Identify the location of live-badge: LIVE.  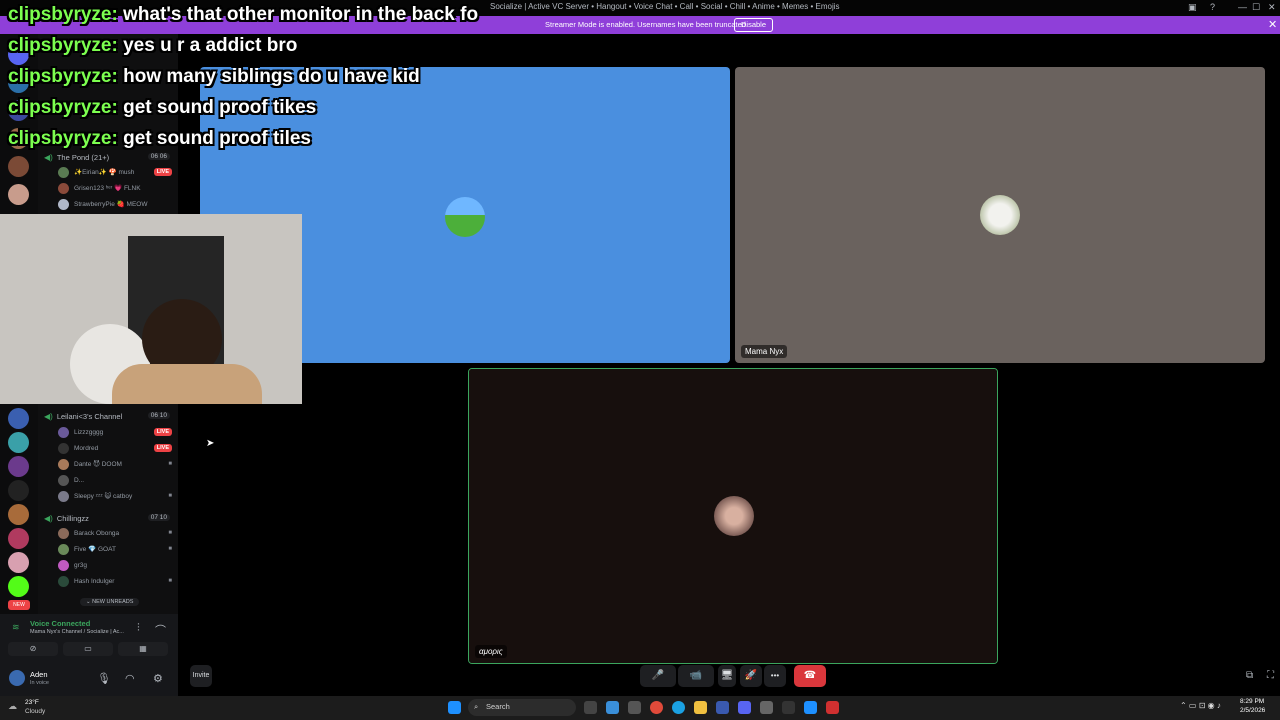
(162, 432).